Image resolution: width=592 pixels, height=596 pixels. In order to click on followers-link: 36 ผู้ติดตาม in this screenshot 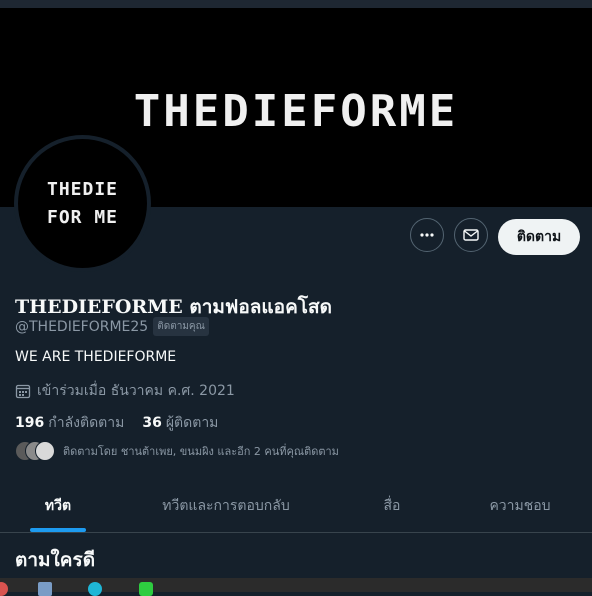, I will do `click(180, 423)`.